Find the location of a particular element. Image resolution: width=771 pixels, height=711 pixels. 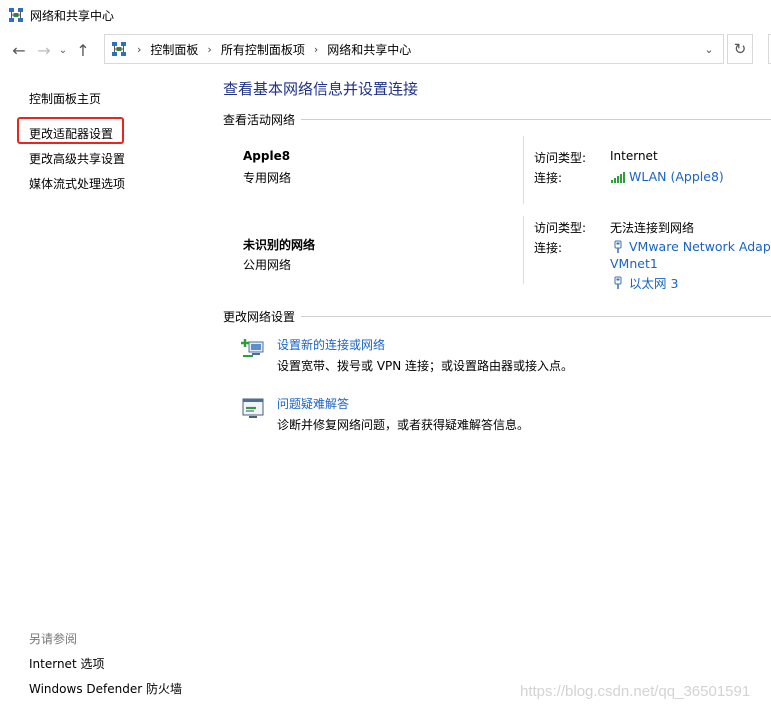

refresh-icon: ↻ is located at coordinates (740, 49).